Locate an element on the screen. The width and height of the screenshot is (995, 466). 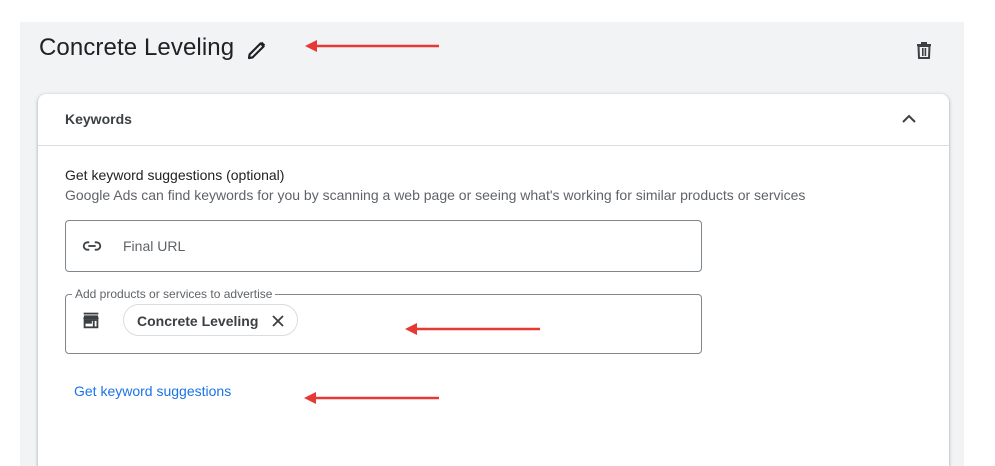
close-icon is located at coordinates (278, 321).